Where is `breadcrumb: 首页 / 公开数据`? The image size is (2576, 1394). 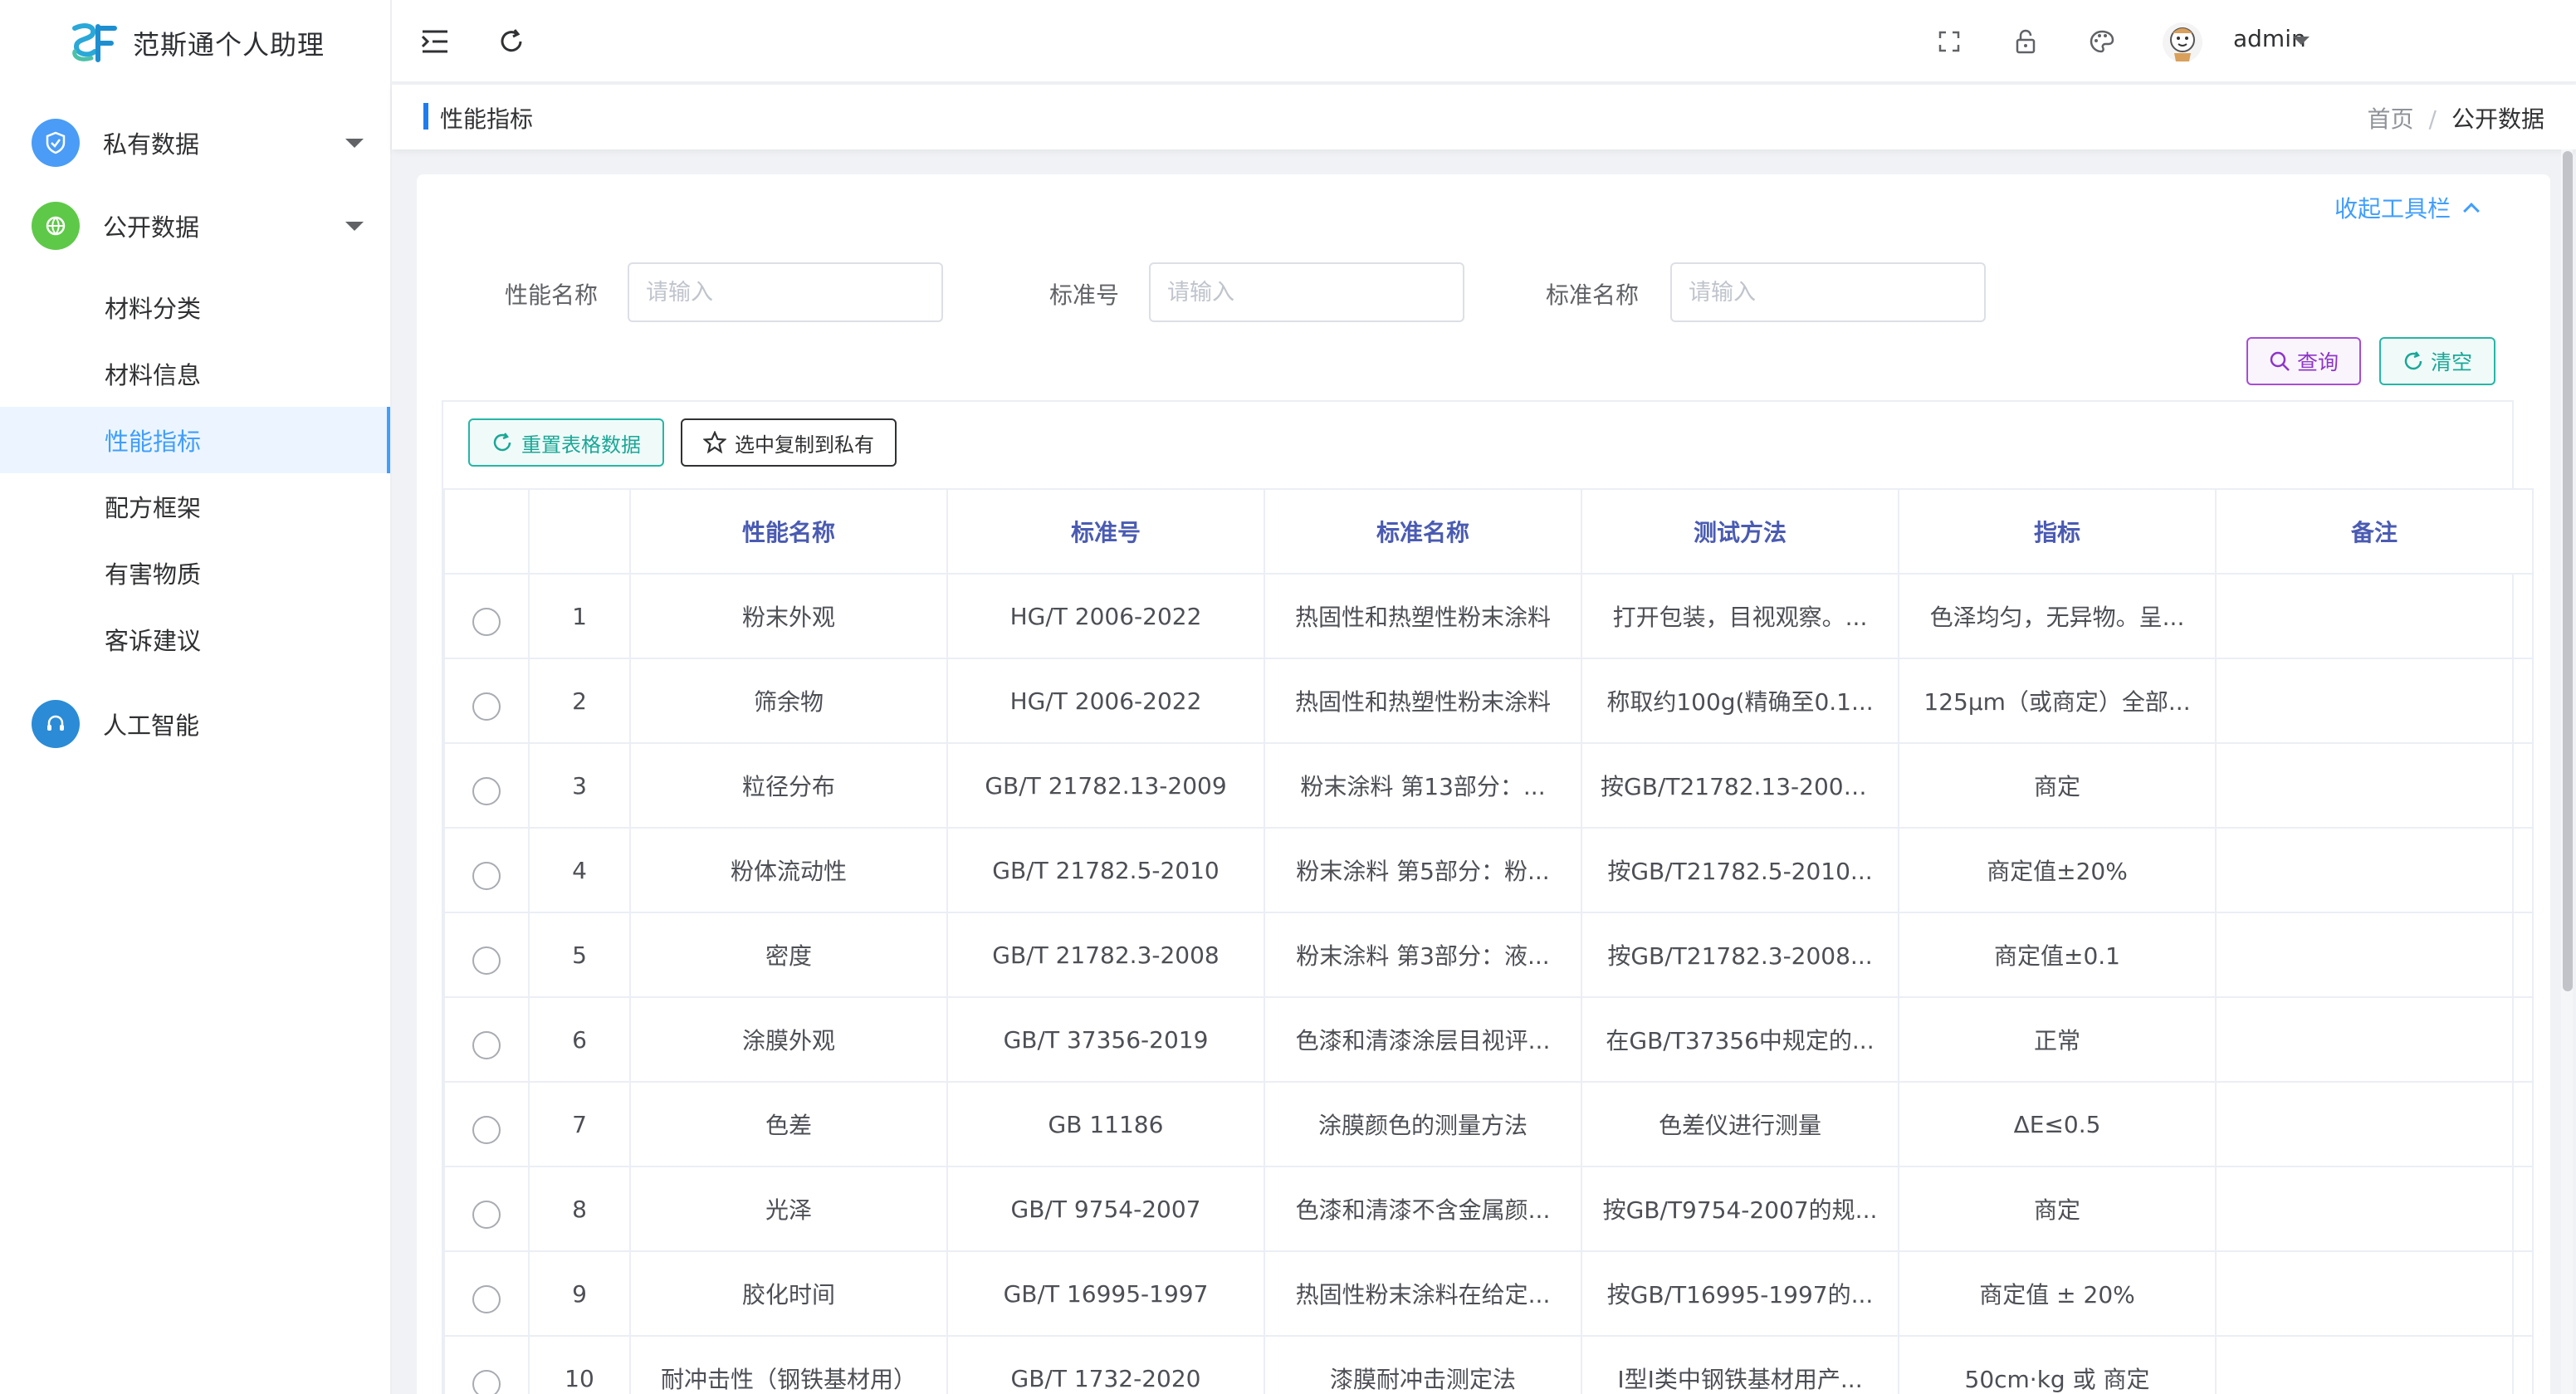 breadcrumb: 首页 / 公开数据 is located at coordinates (2456, 118).